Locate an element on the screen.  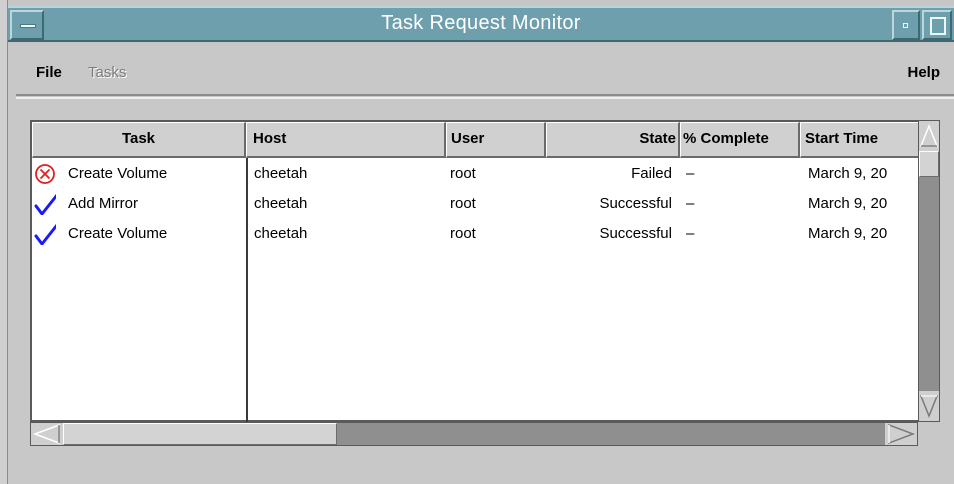
triangle-right-icon is located at coordinates (902, 434).